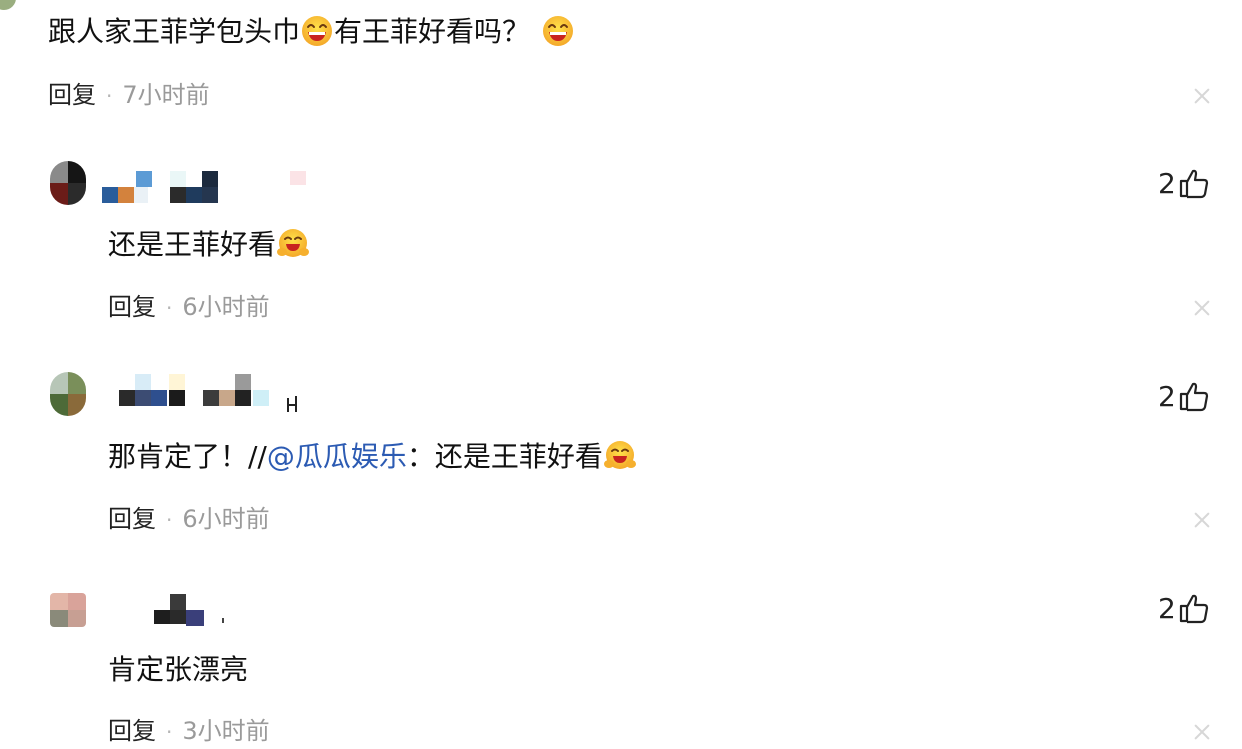 The width and height of the screenshot is (1242, 749). What do you see at coordinates (166, 95) in the screenshot?
I see `timestamp: 7小时前` at bounding box center [166, 95].